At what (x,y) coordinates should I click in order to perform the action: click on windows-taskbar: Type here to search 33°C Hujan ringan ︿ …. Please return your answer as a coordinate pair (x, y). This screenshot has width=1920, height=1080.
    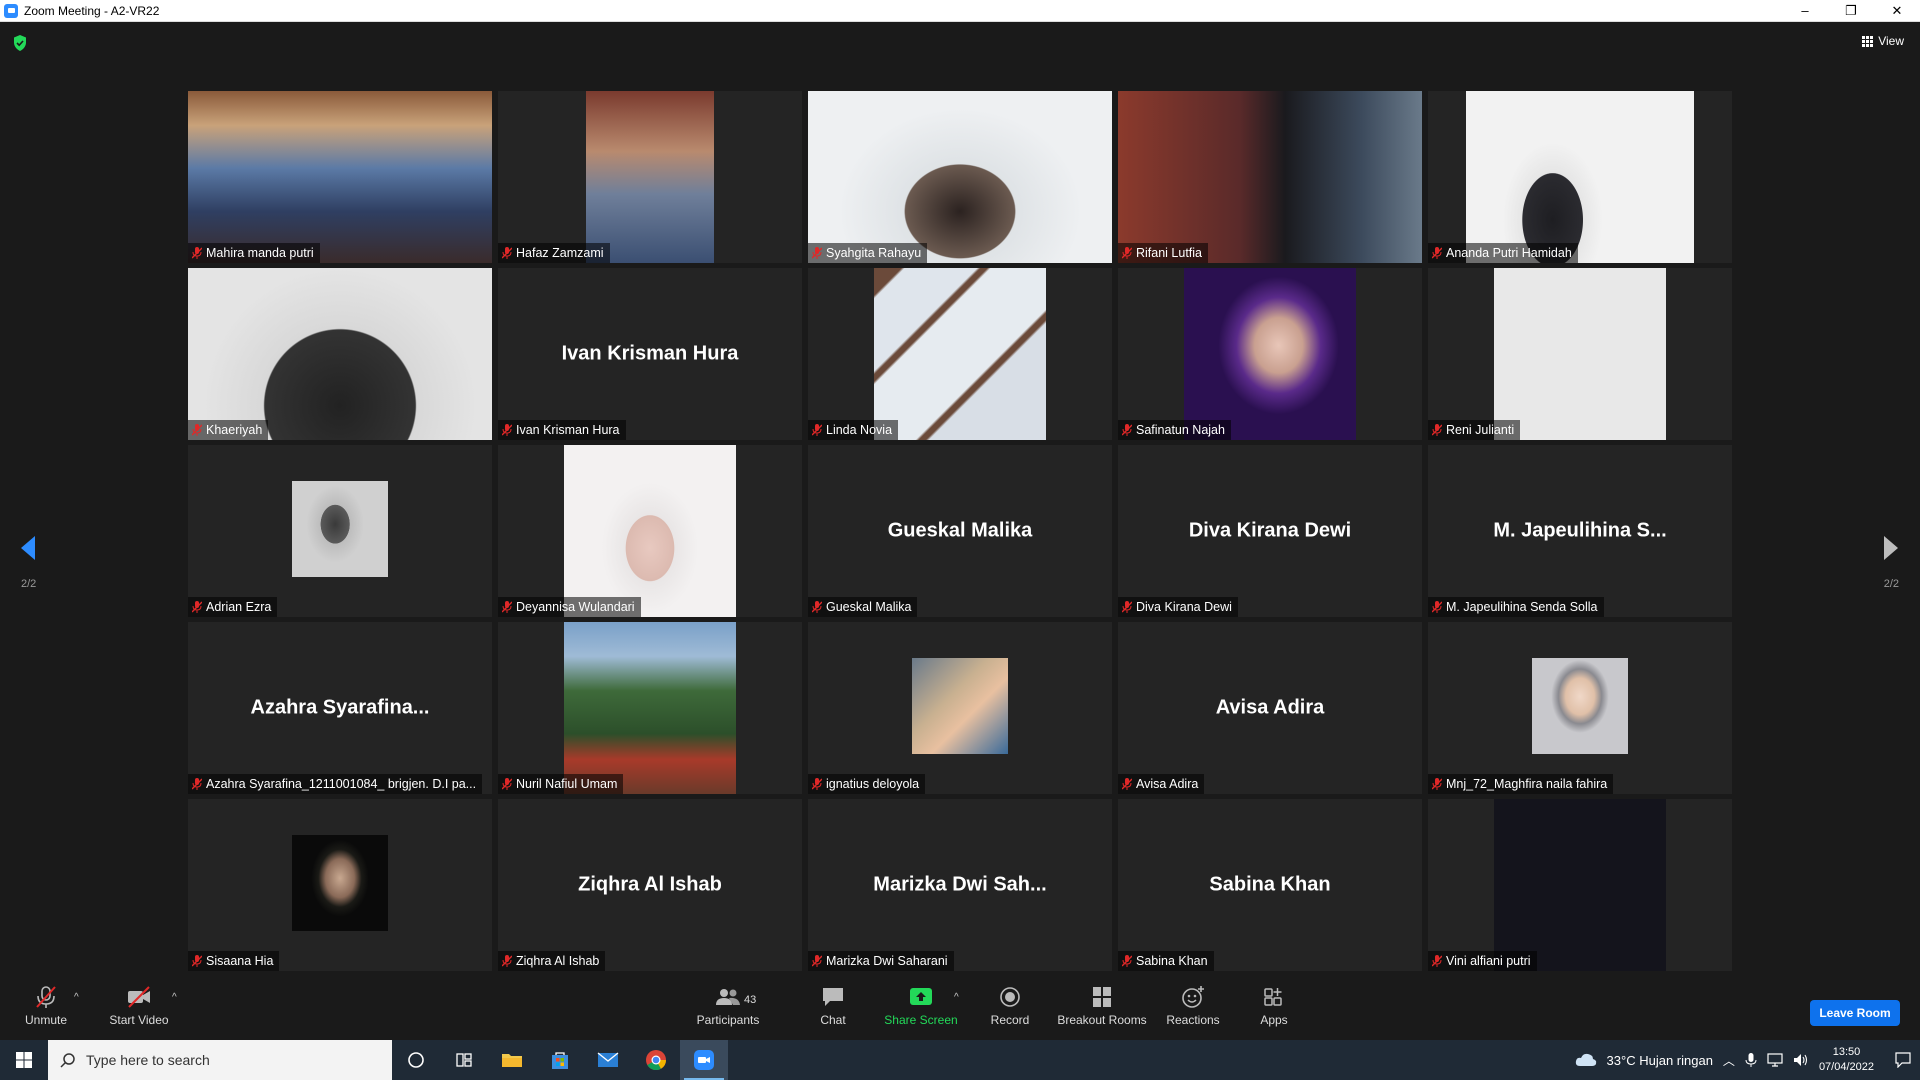
    Looking at the image, I should click on (960, 1060).